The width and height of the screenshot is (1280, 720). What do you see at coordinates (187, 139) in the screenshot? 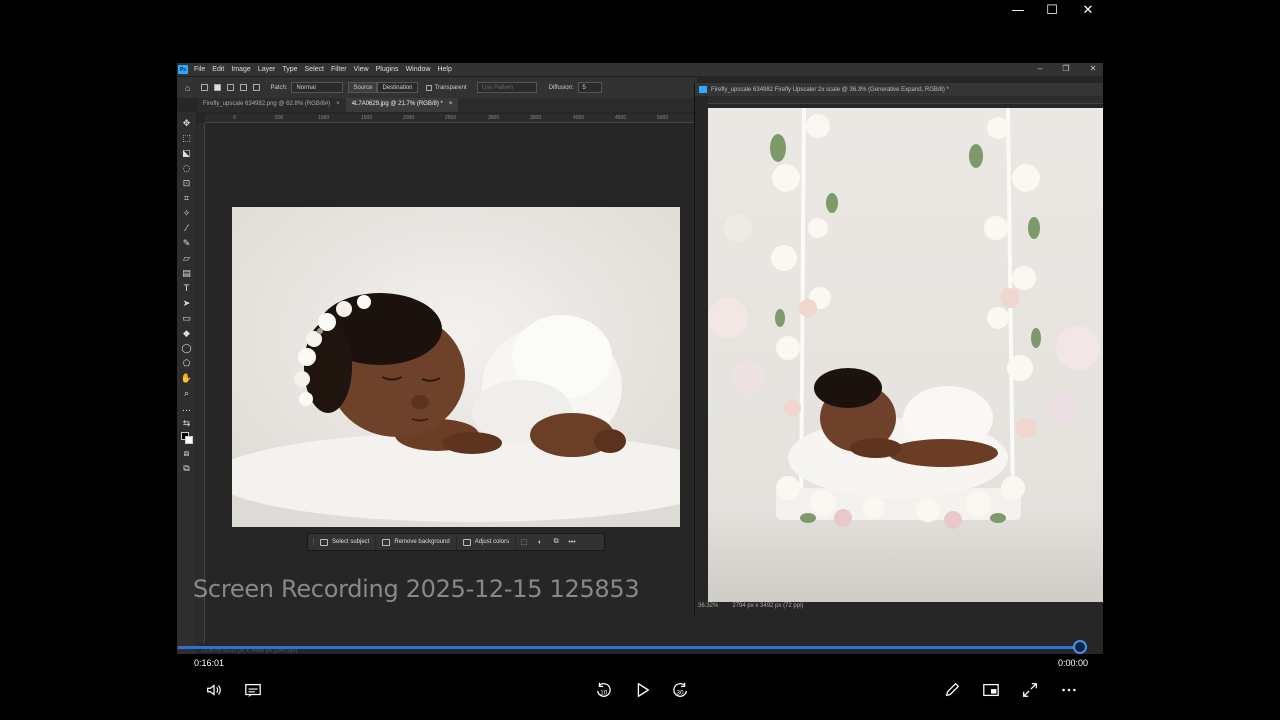
I see `marquee-tool-icon: ⬚` at bounding box center [187, 139].